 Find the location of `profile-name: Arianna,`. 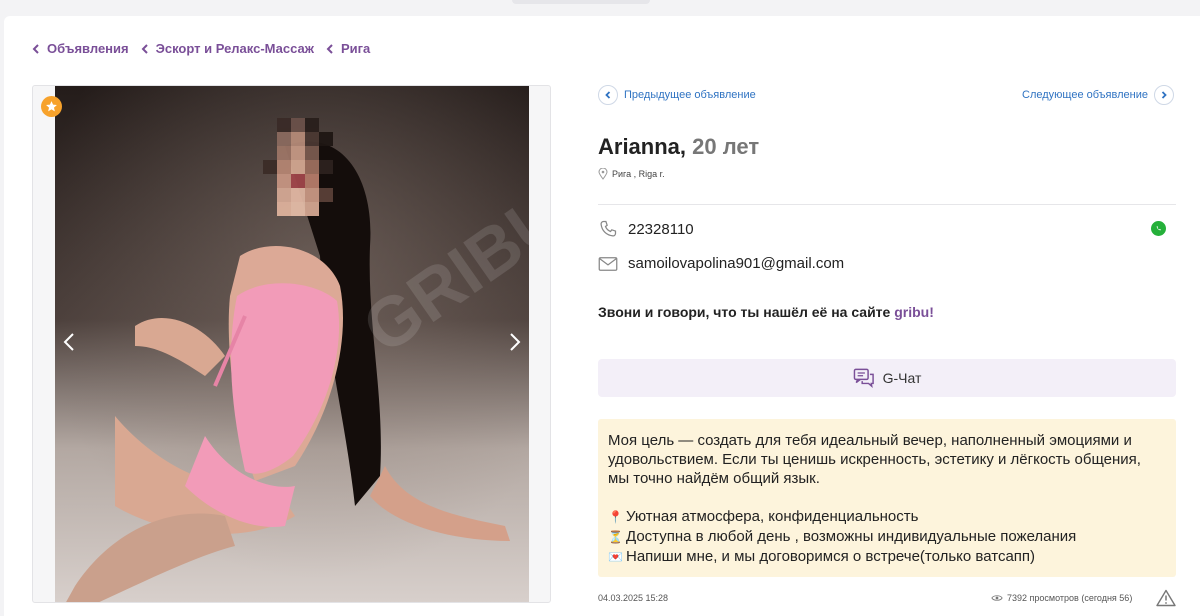

profile-name: Arianna, is located at coordinates (642, 146).